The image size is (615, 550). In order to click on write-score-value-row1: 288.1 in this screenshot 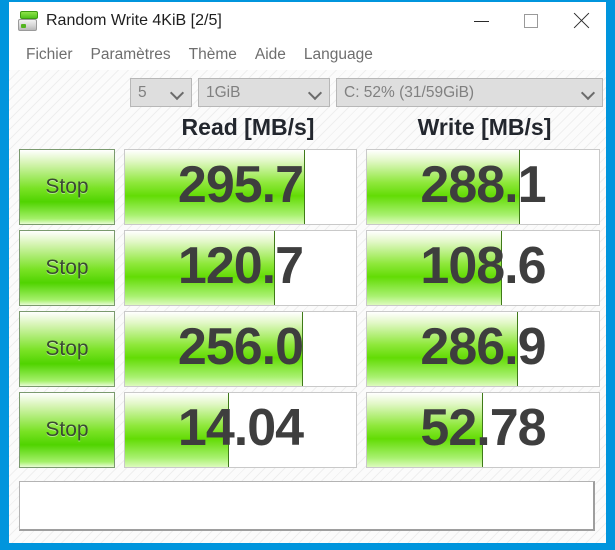, I will do `click(483, 185)`.